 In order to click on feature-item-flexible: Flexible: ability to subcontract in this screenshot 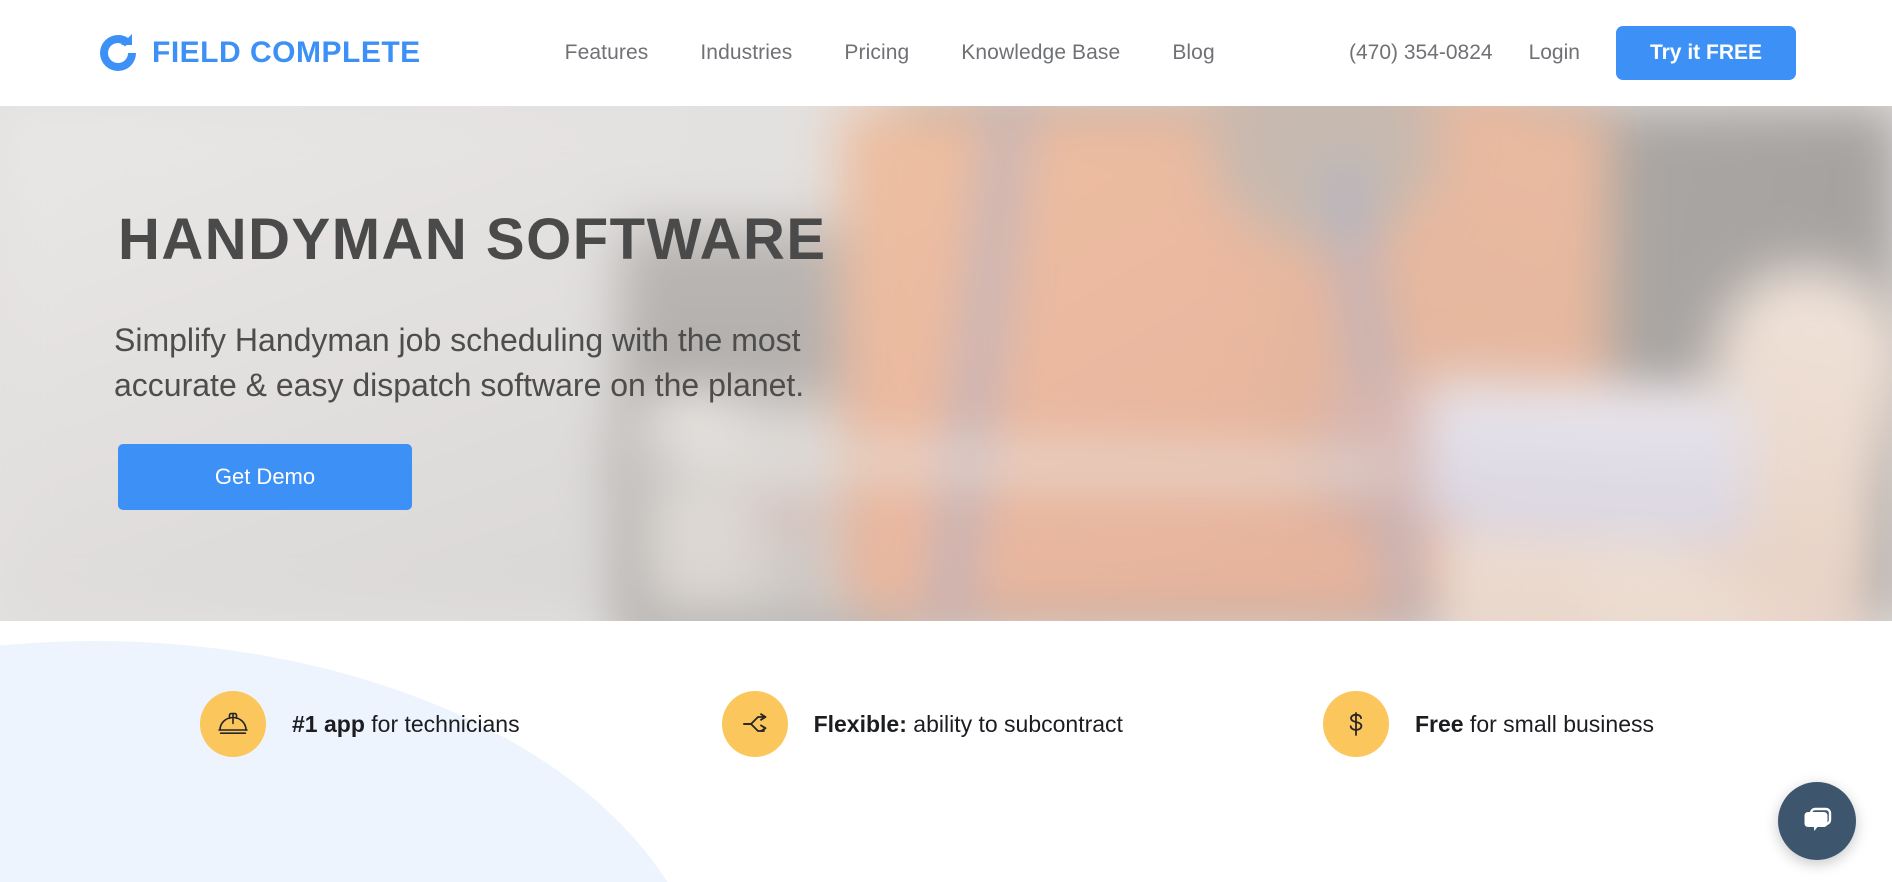, I will do `click(922, 724)`.